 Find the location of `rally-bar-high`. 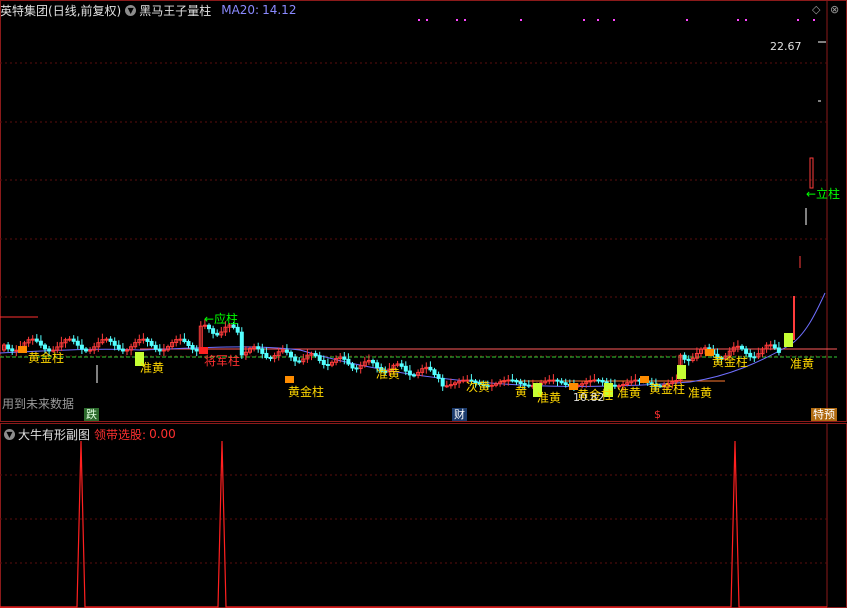

rally-bar-high is located at coordinates (811, 173).